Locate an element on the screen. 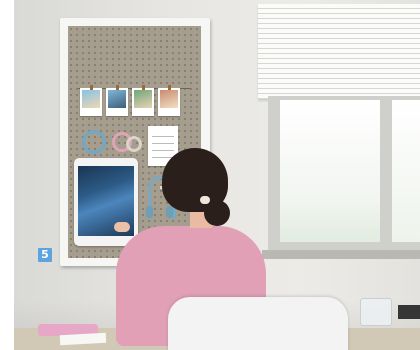 The height and width of the screenshot is (350, 420). window-pane-left is located at coordinates (330, 171).